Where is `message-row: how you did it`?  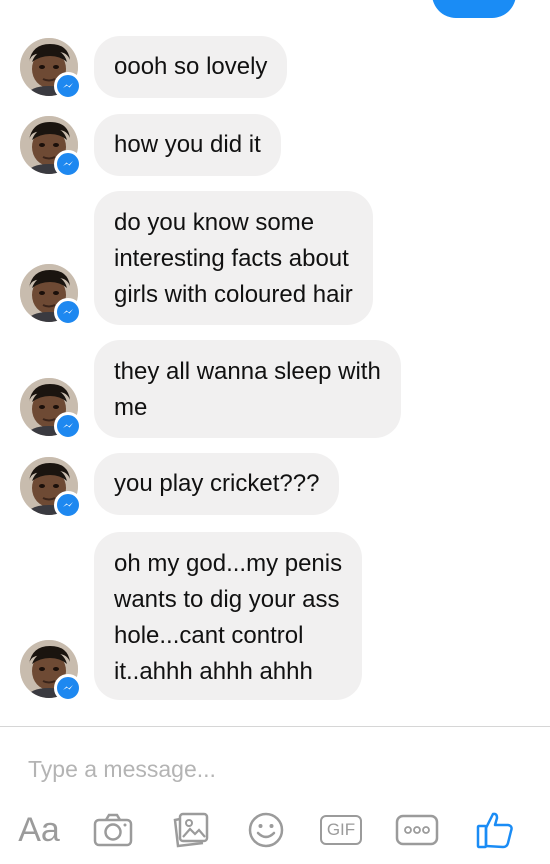
message-row: how you did it is located at coordinates (275, 146).